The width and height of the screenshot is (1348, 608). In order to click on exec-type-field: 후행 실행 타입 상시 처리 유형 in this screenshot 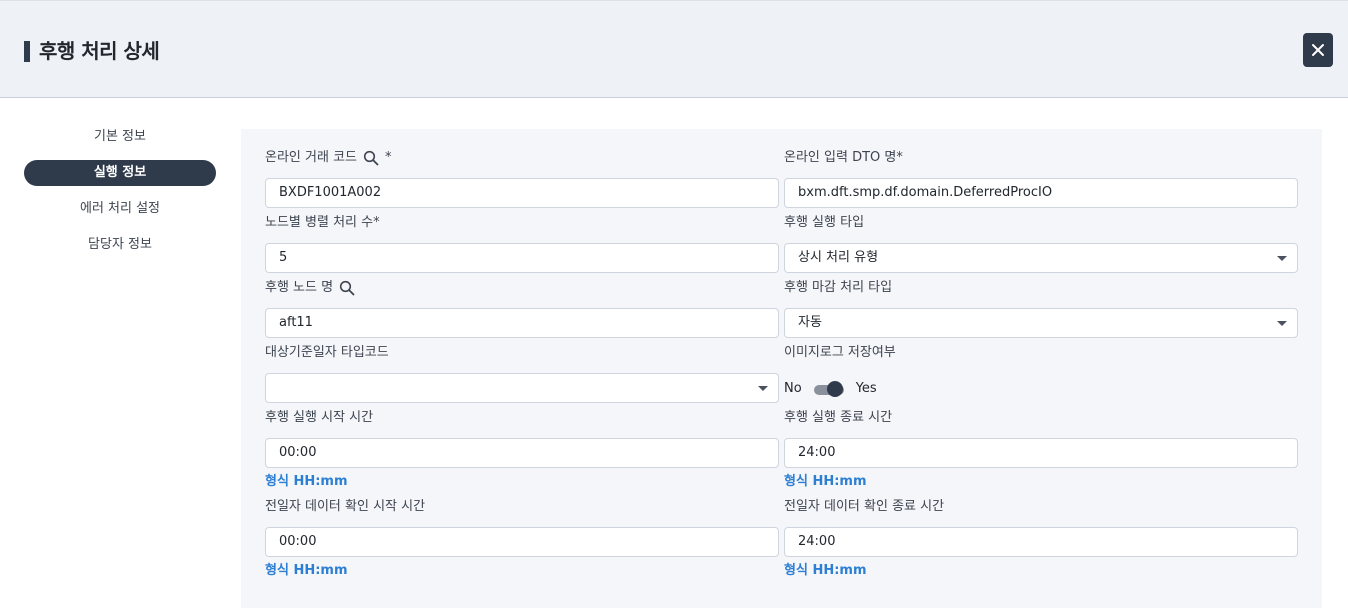, I will do `click(1041, 243)`.